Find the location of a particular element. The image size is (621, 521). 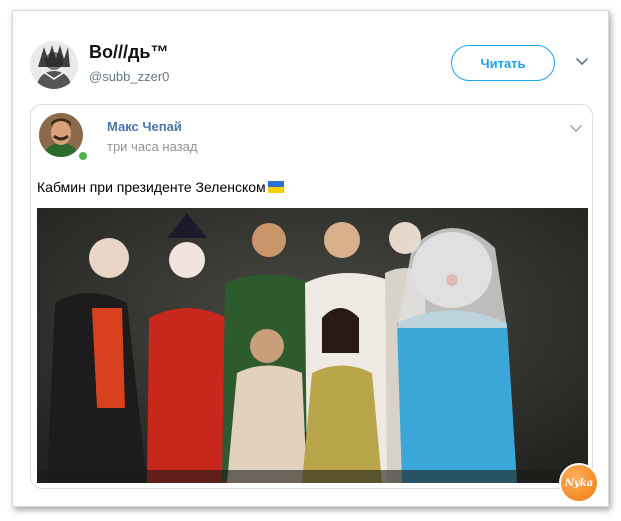

user-avatar is located at coordinates (54, 65).